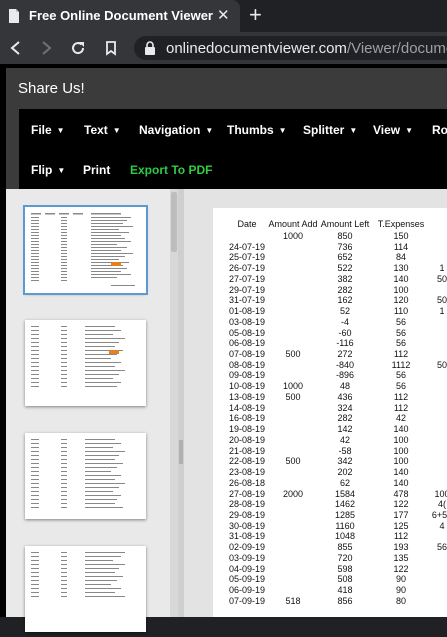 The image size is (447, 637). Describe the element at coordinates (247, 568) in the screenshot. I see `table-cell: 04-09-19` at that location.